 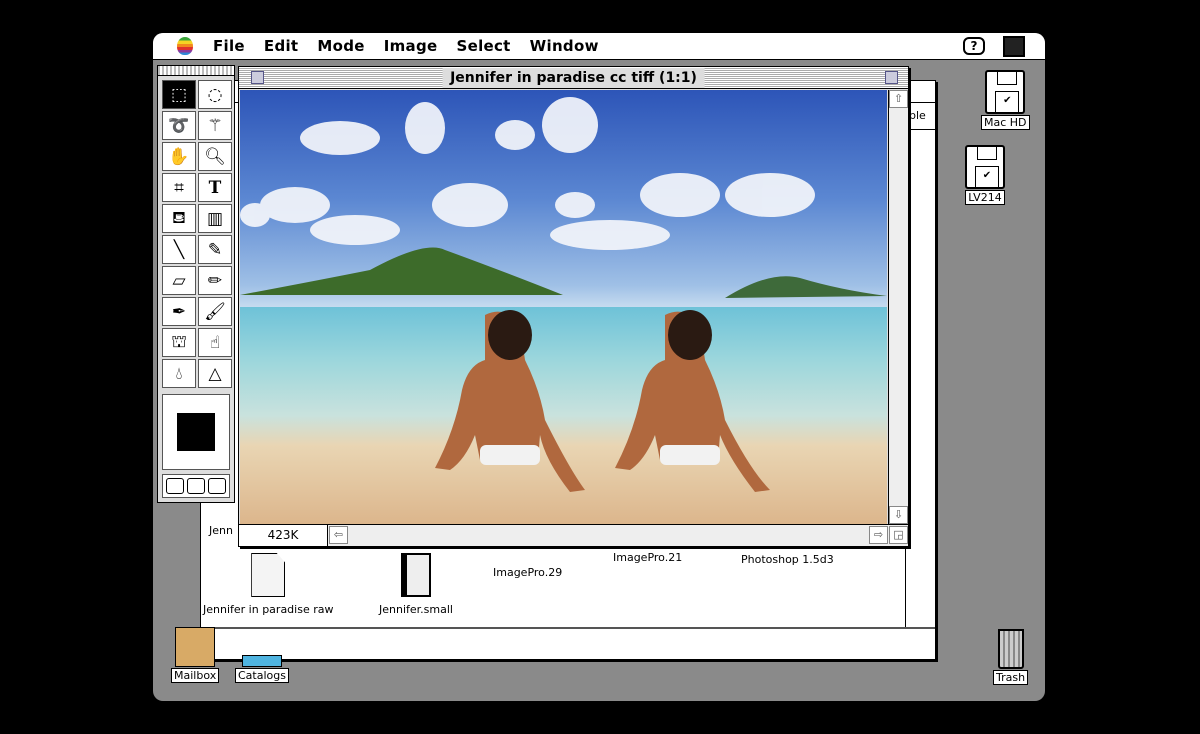 I want to click on menu-image: Image, so click(x=411, y=46).